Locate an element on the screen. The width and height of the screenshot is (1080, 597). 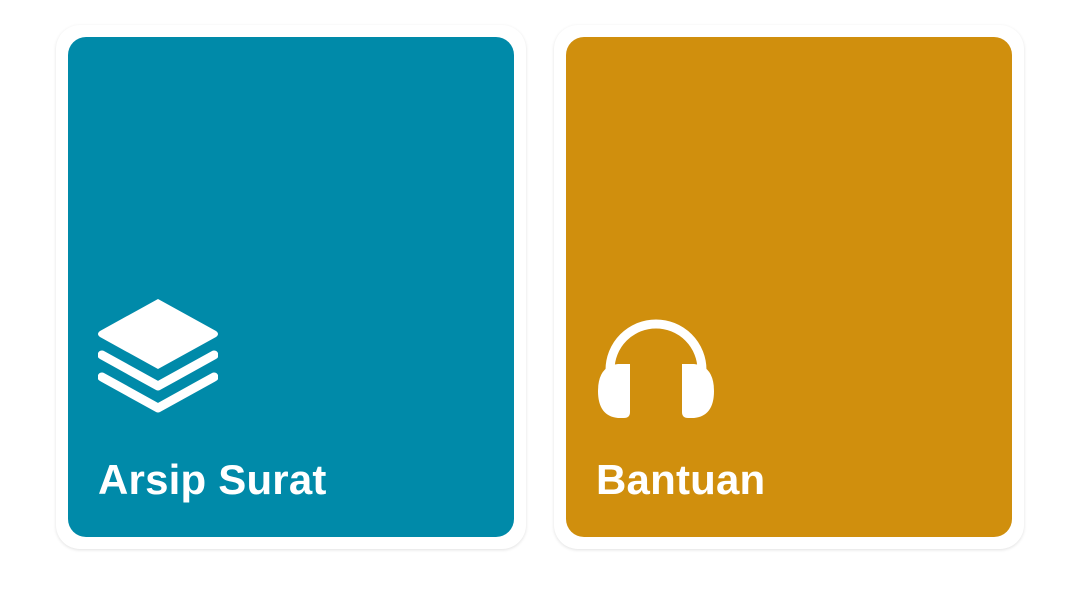
bantuan-label: Bantuan is located at coordinates (681, 479).